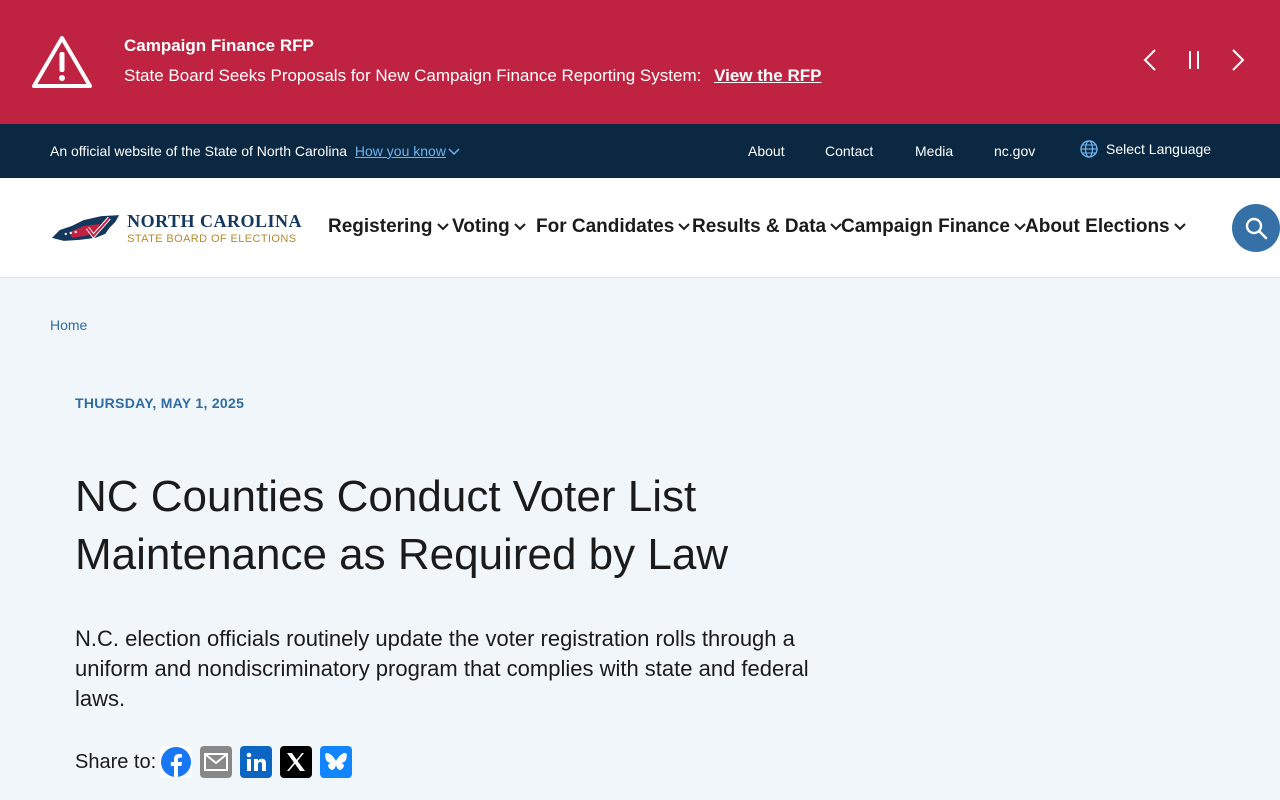 The image size is (1280, 800). I want to click on warning-triangle-icon, so click(62, 62).